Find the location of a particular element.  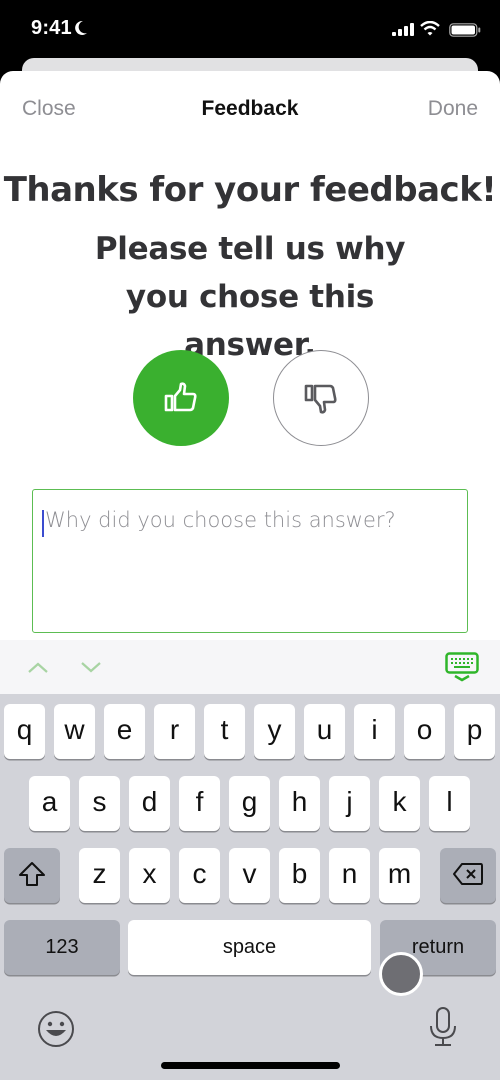

key-z: z is located at coordinates (99, 875).